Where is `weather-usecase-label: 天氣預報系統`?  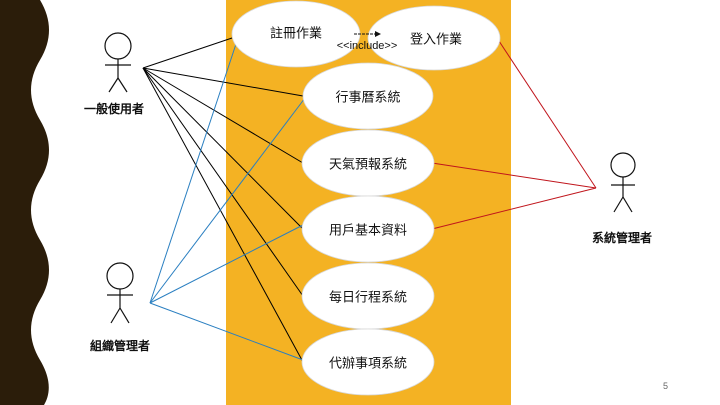 weather-usecase-label: 天氣預報系統 is located at coordinates (368, 165).